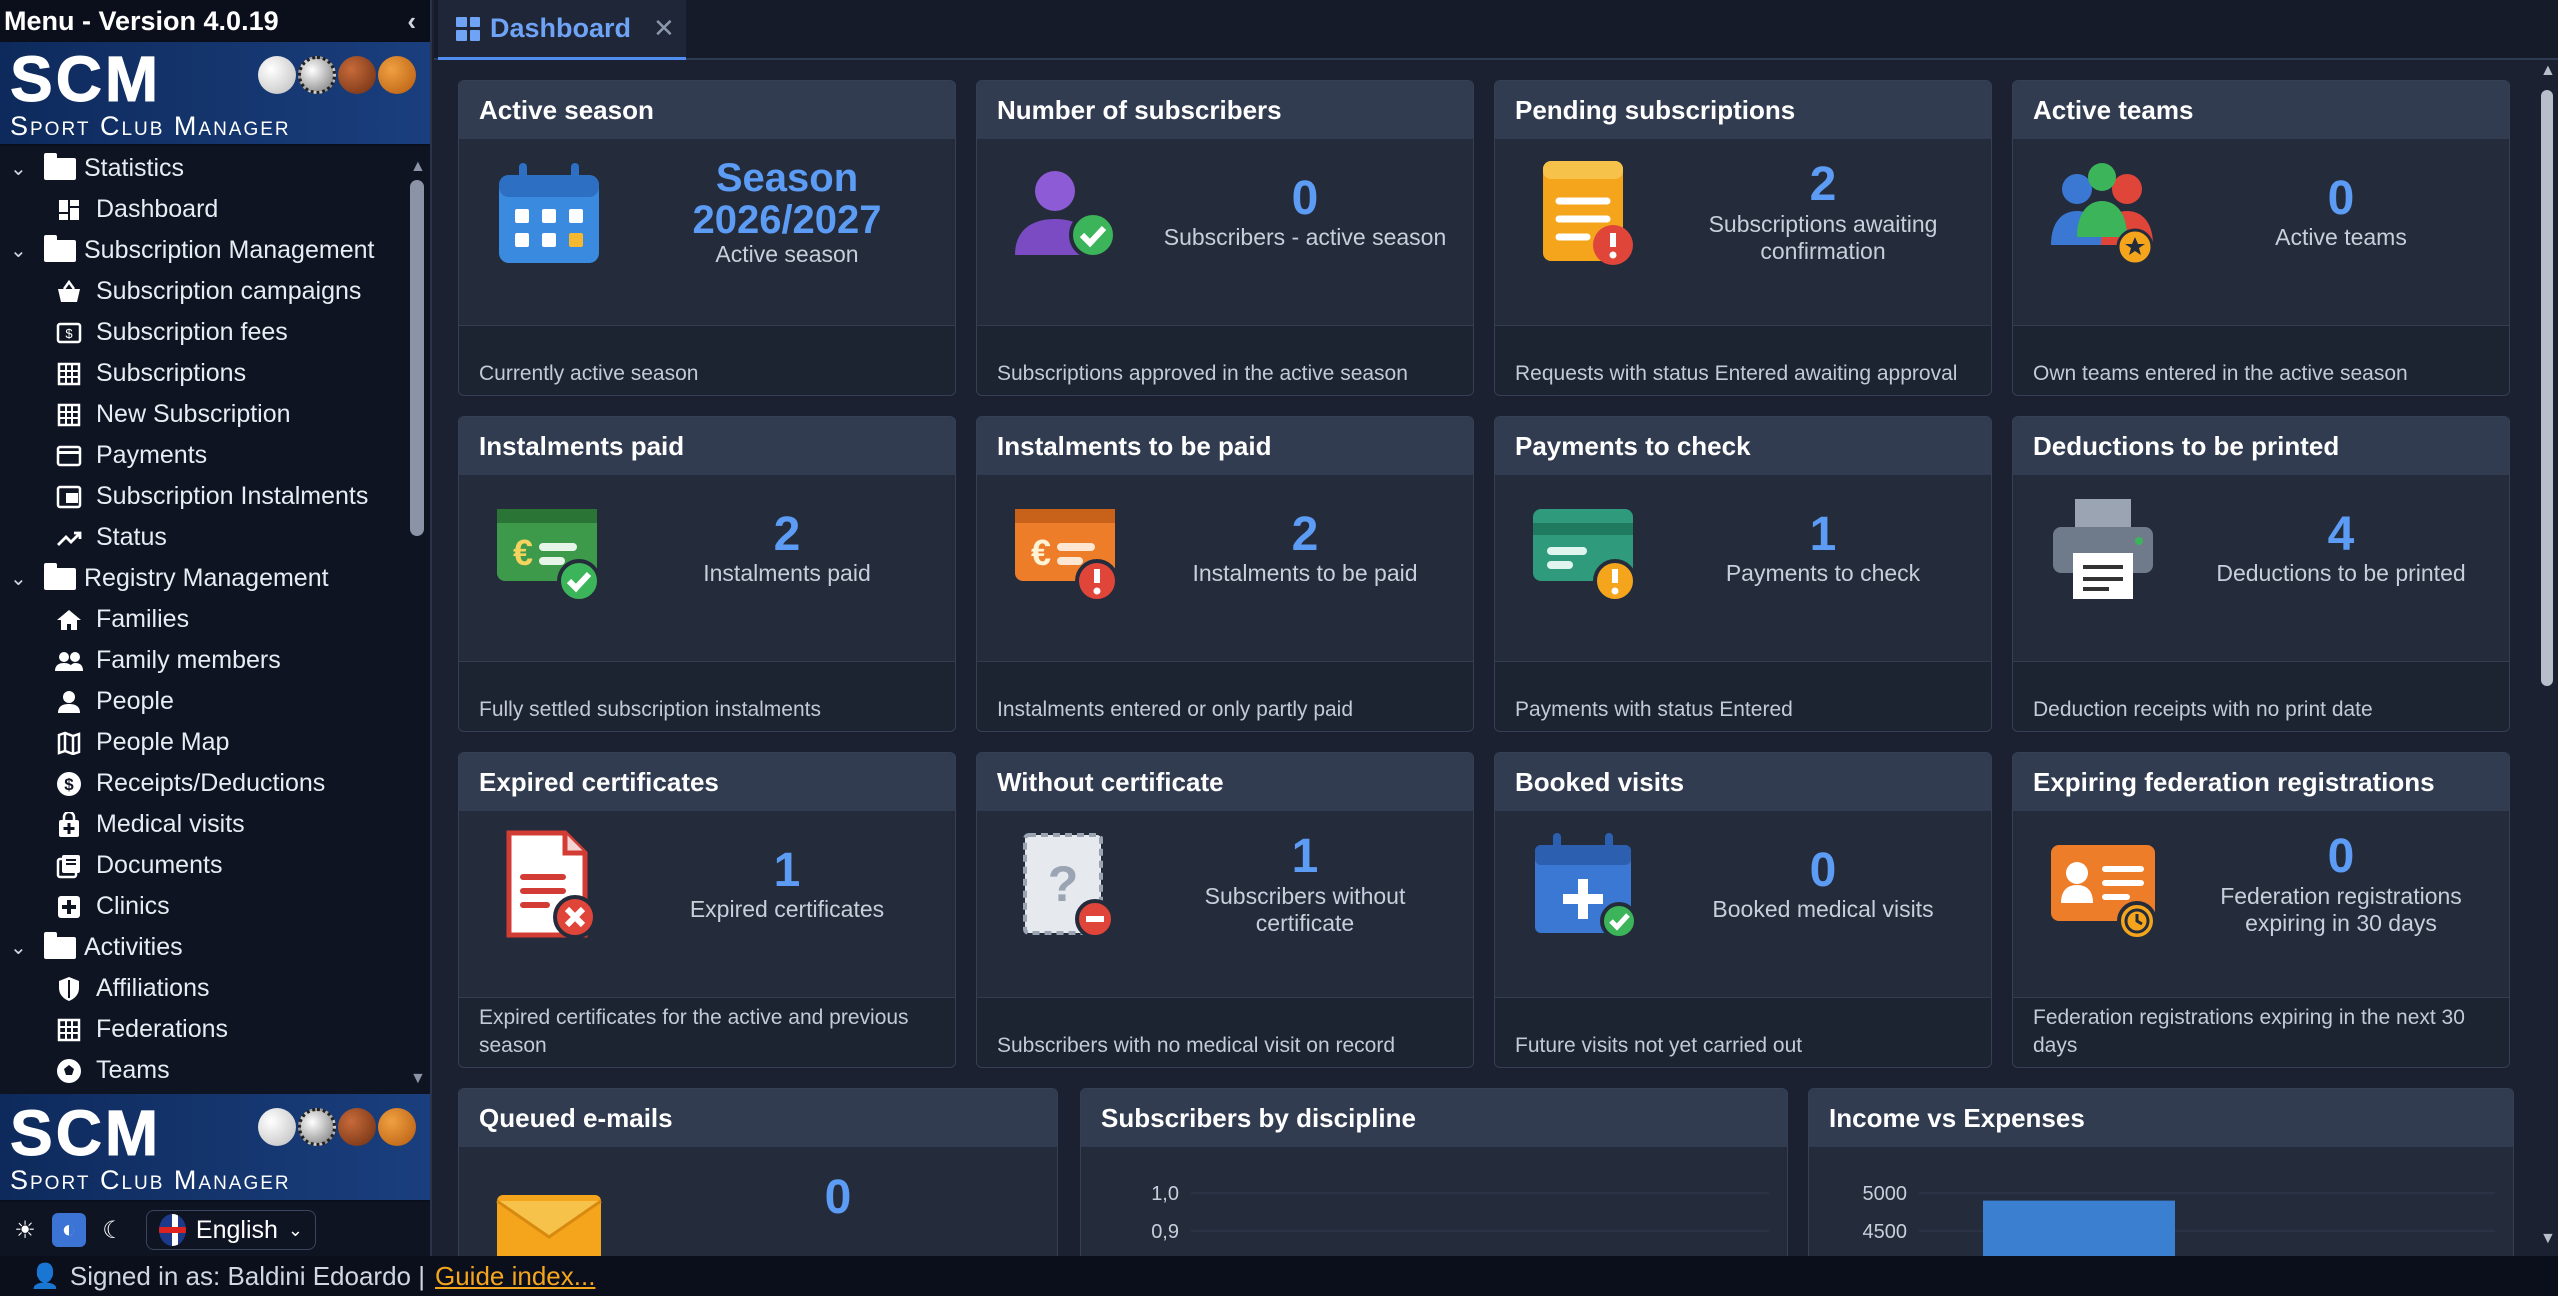  What do you see at coordinates (204, 496) in the screenshot?
I see `sidebar-item: Subscription Instalments` at bounding box center [204, 496].